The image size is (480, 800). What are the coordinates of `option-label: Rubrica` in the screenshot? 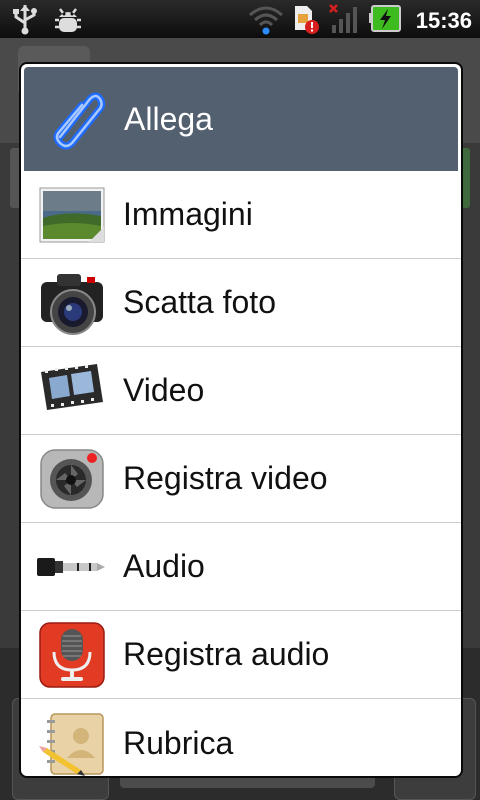 It's located at (178, 742).